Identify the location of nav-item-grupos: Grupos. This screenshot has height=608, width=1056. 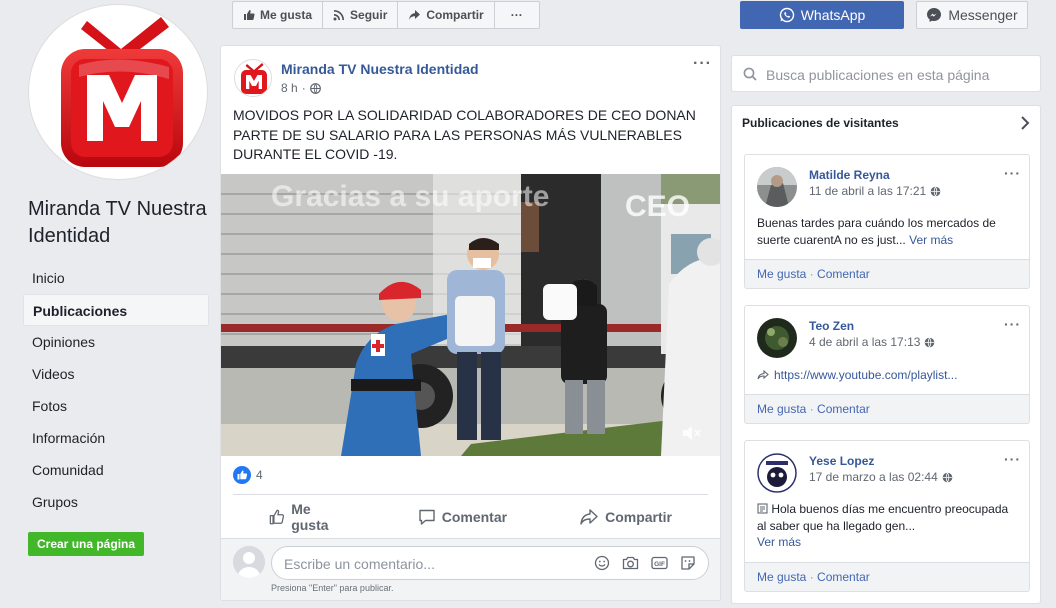
(116, 502).